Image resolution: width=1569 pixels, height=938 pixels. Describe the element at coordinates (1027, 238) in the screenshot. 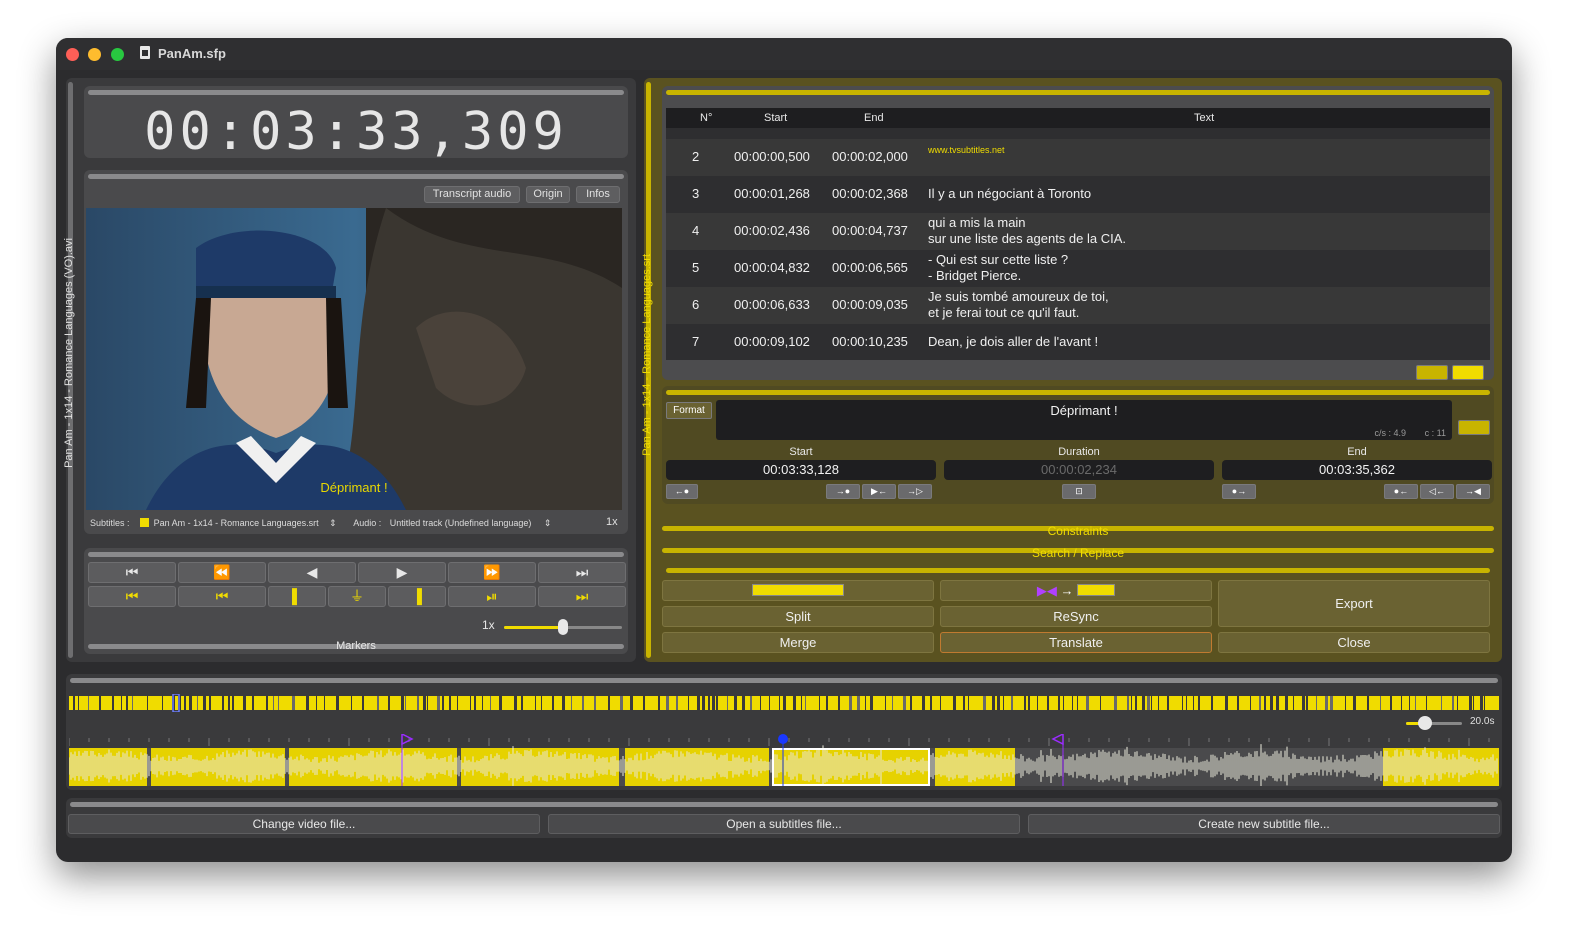

I see `row-text-line2: sur une liste des agents de la CIA.` at that location.